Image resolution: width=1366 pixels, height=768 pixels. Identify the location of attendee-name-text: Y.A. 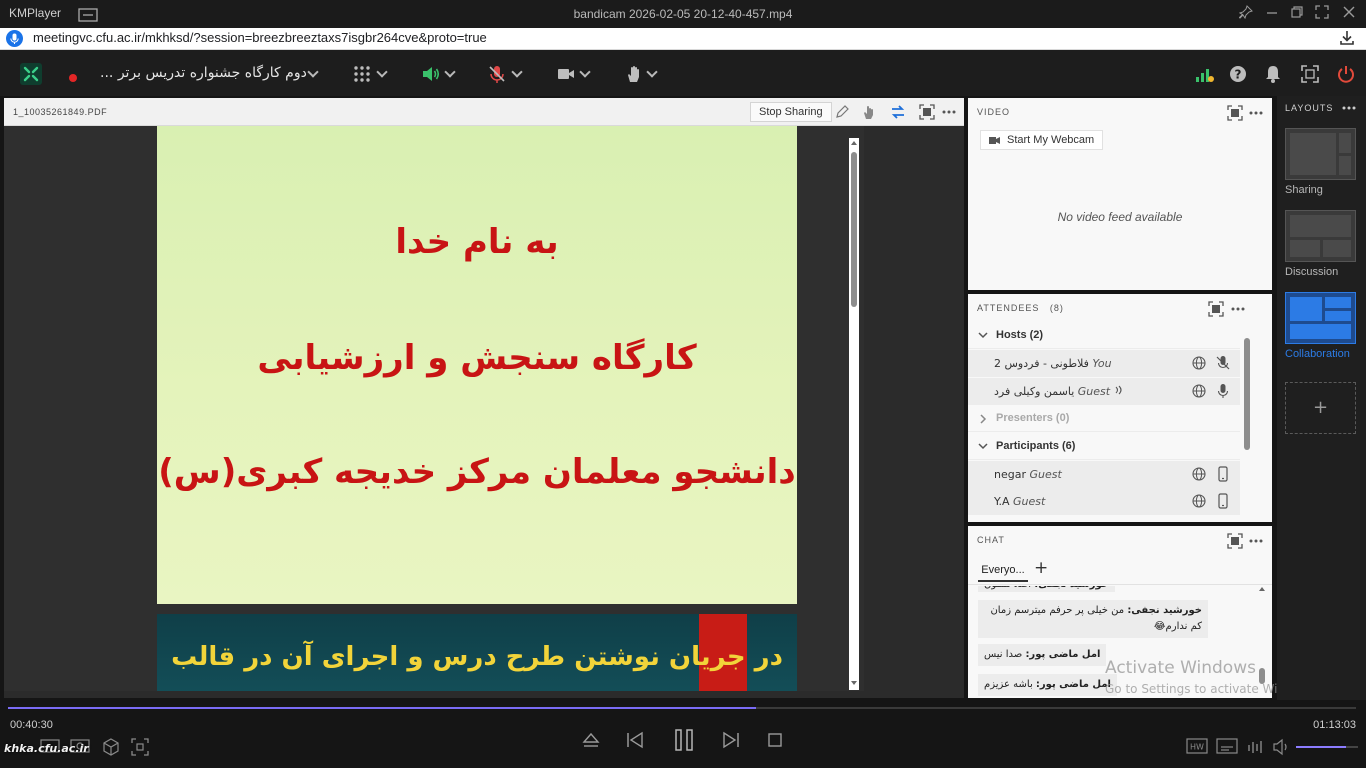
(1002, 501).